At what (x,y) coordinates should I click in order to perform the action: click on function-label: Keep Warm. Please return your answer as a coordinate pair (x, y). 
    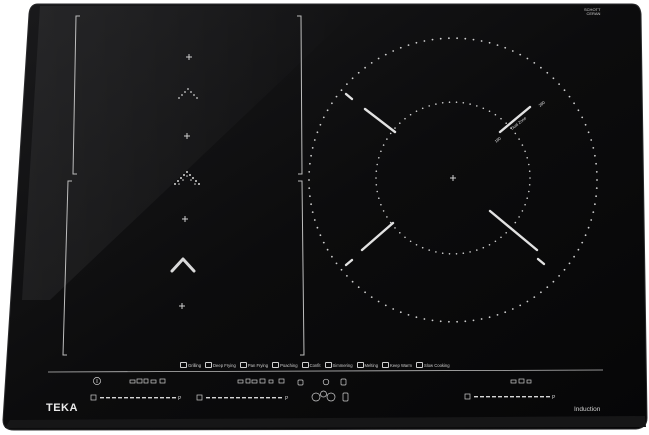
    Looking at the image, I should click on (401, 365).